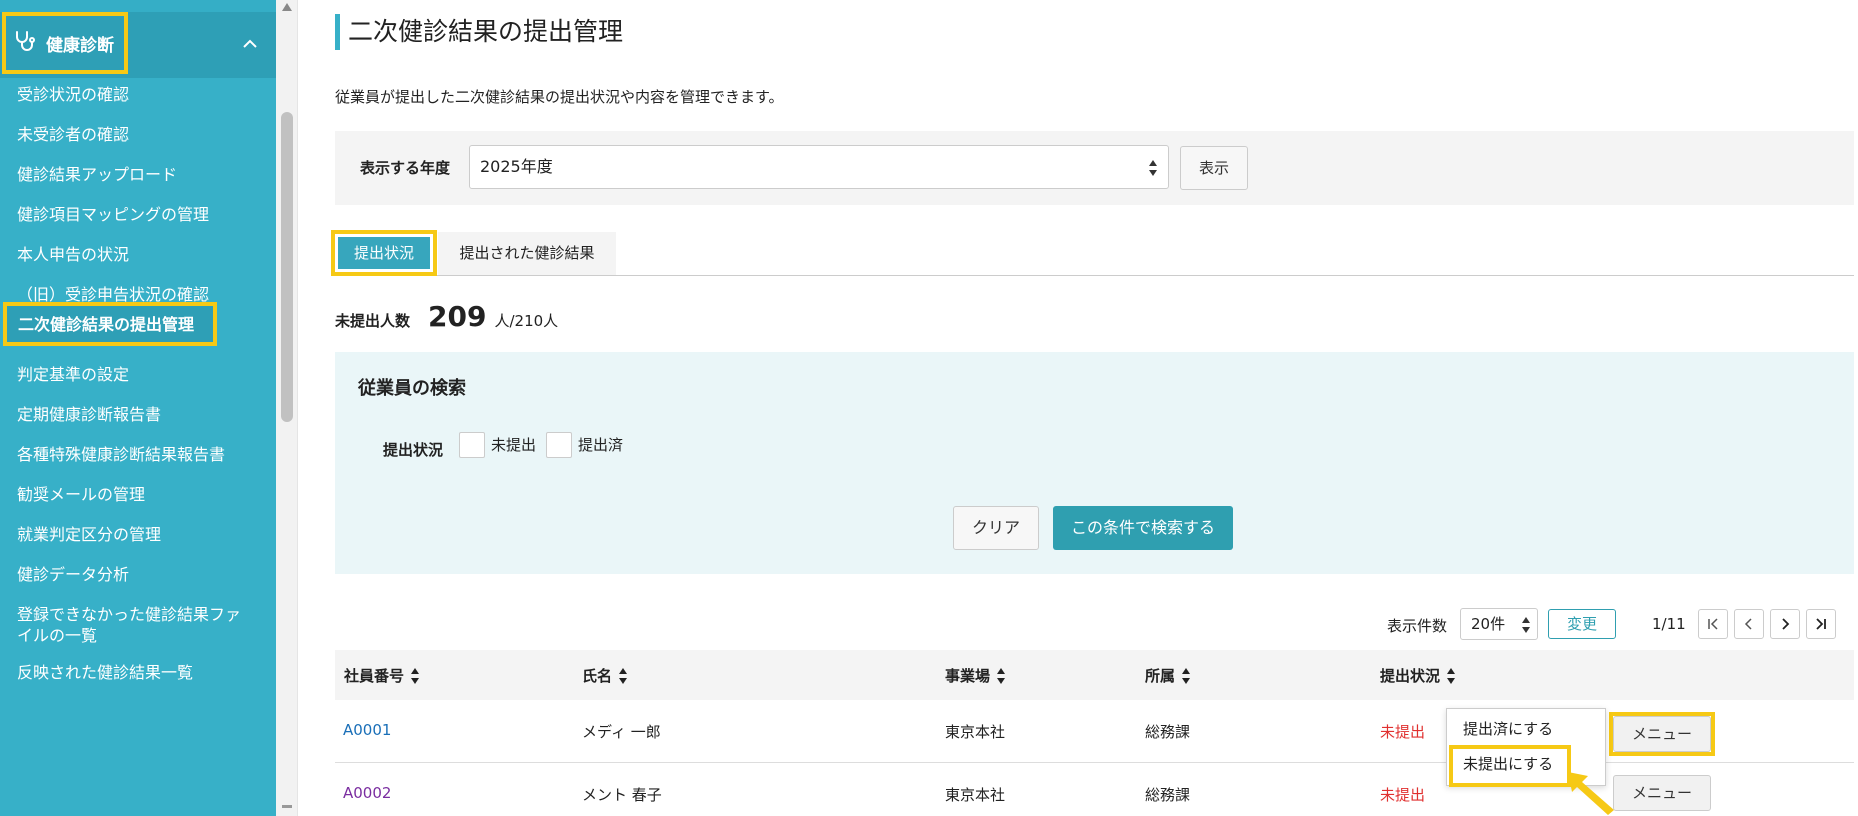 This screenshot has height=816, width=1858. I want to click on sidebar-item-upload: 健診結果アップロード, so click(138, 174).